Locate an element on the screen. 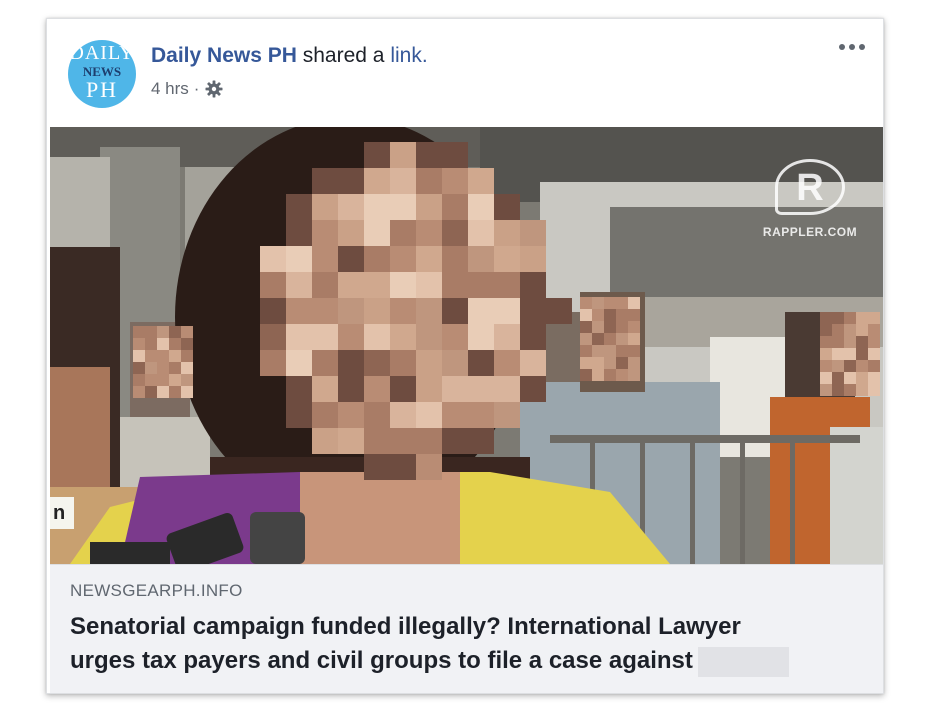  watermark-text: RAPPLER.COM is located at coordinates (810, 232).